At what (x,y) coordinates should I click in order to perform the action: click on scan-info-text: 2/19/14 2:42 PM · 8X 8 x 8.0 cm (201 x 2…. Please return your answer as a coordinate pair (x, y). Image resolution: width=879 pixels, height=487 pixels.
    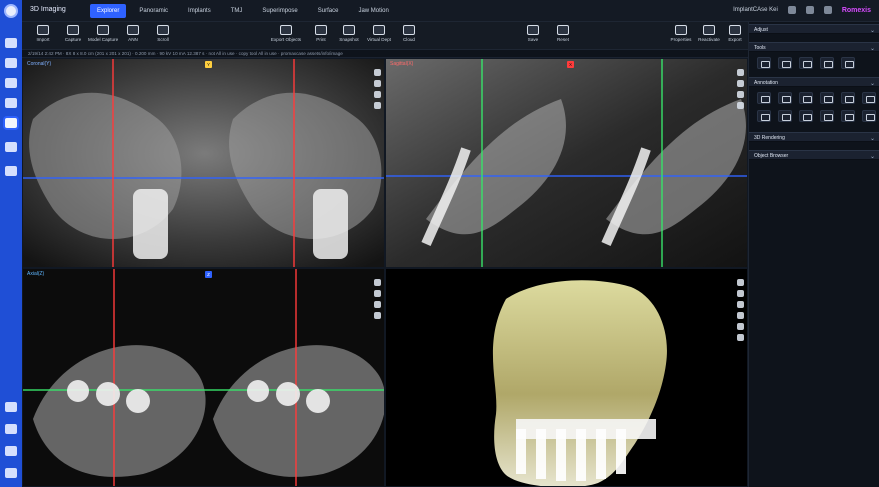
    Looking at the image, I should click on (185, 53).